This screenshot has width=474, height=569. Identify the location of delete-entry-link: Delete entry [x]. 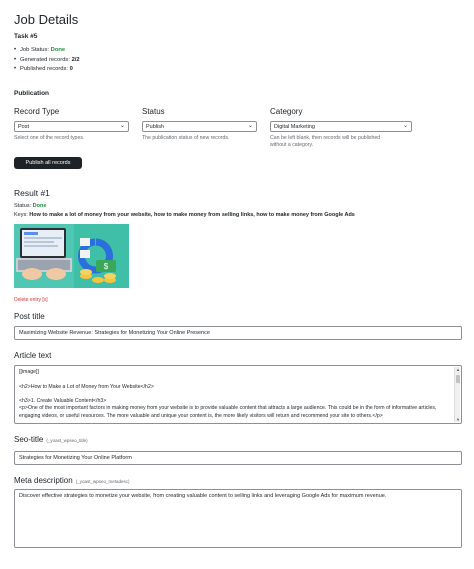
(31, 300).